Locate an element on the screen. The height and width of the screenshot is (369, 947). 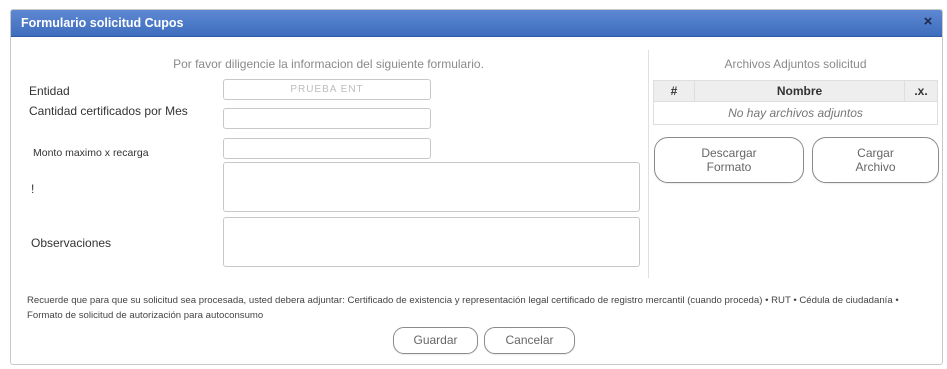
empty-row: No hay archivos adjuntos is located at coordinates (795, 113).